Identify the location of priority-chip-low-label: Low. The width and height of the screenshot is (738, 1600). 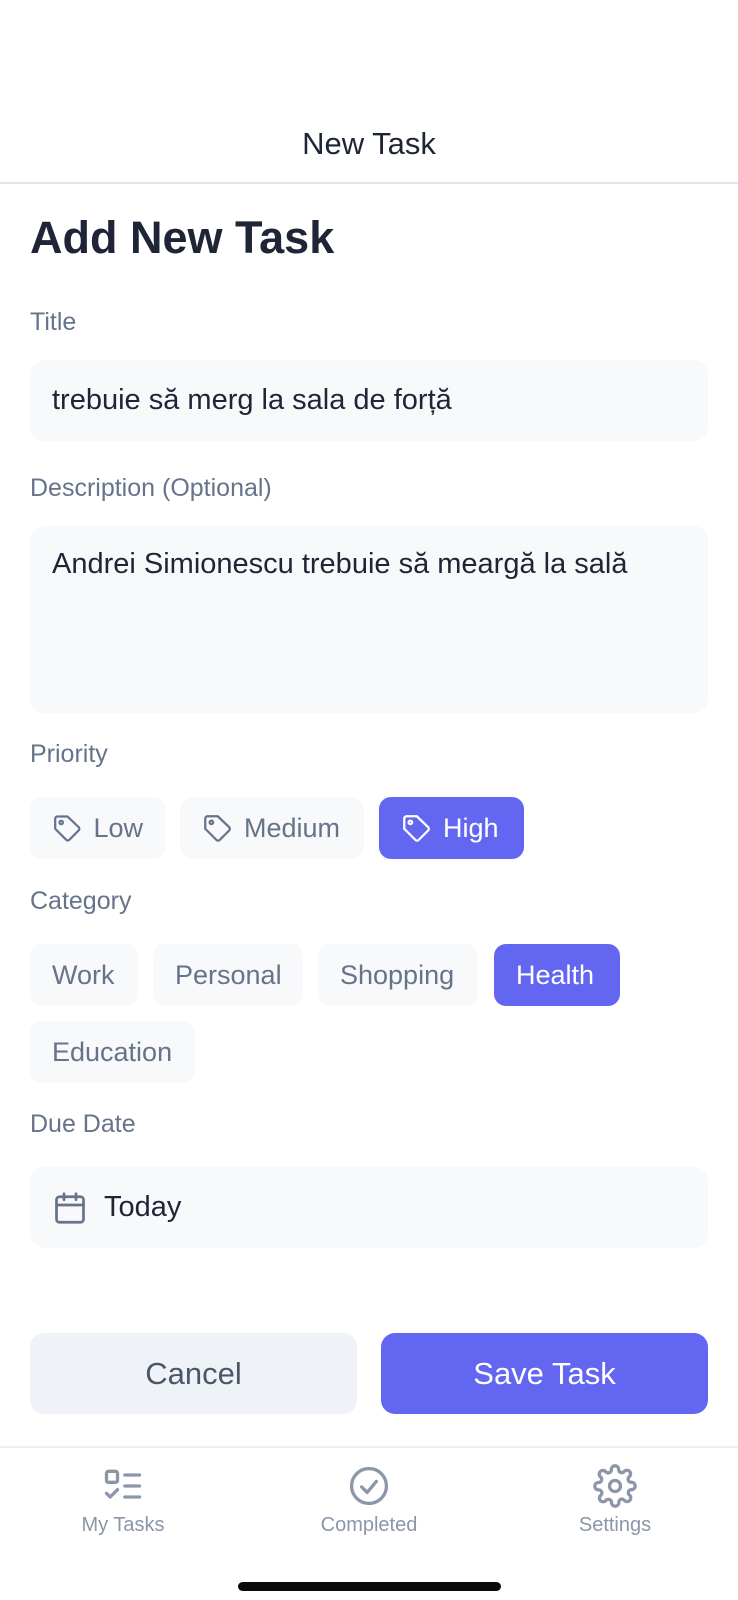
(118, 827).